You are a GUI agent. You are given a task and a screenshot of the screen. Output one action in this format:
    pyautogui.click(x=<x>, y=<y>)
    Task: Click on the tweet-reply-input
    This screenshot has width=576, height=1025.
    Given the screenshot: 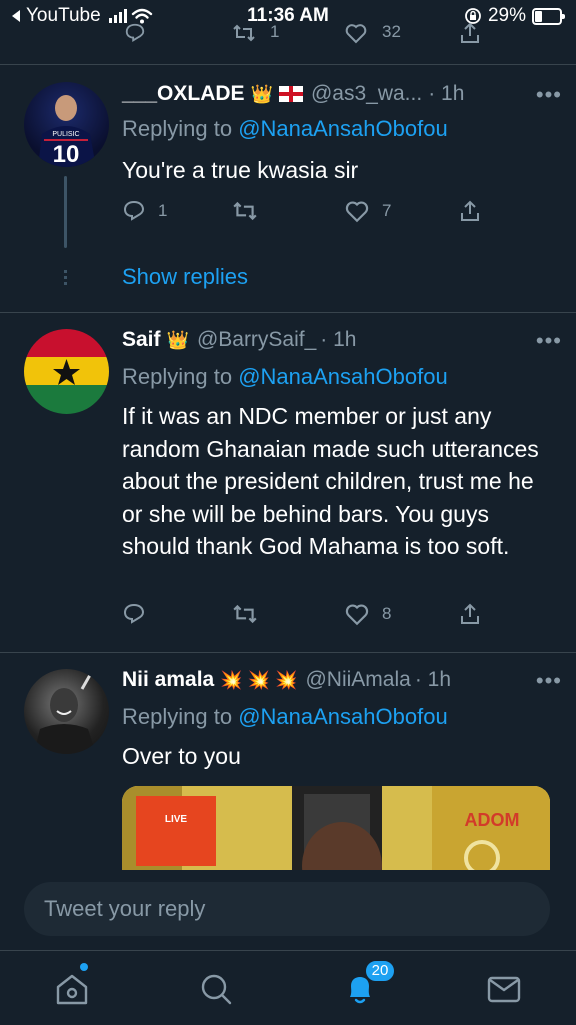 What is the action you would take?
    pyautogui.click(x=287, y=909)
    